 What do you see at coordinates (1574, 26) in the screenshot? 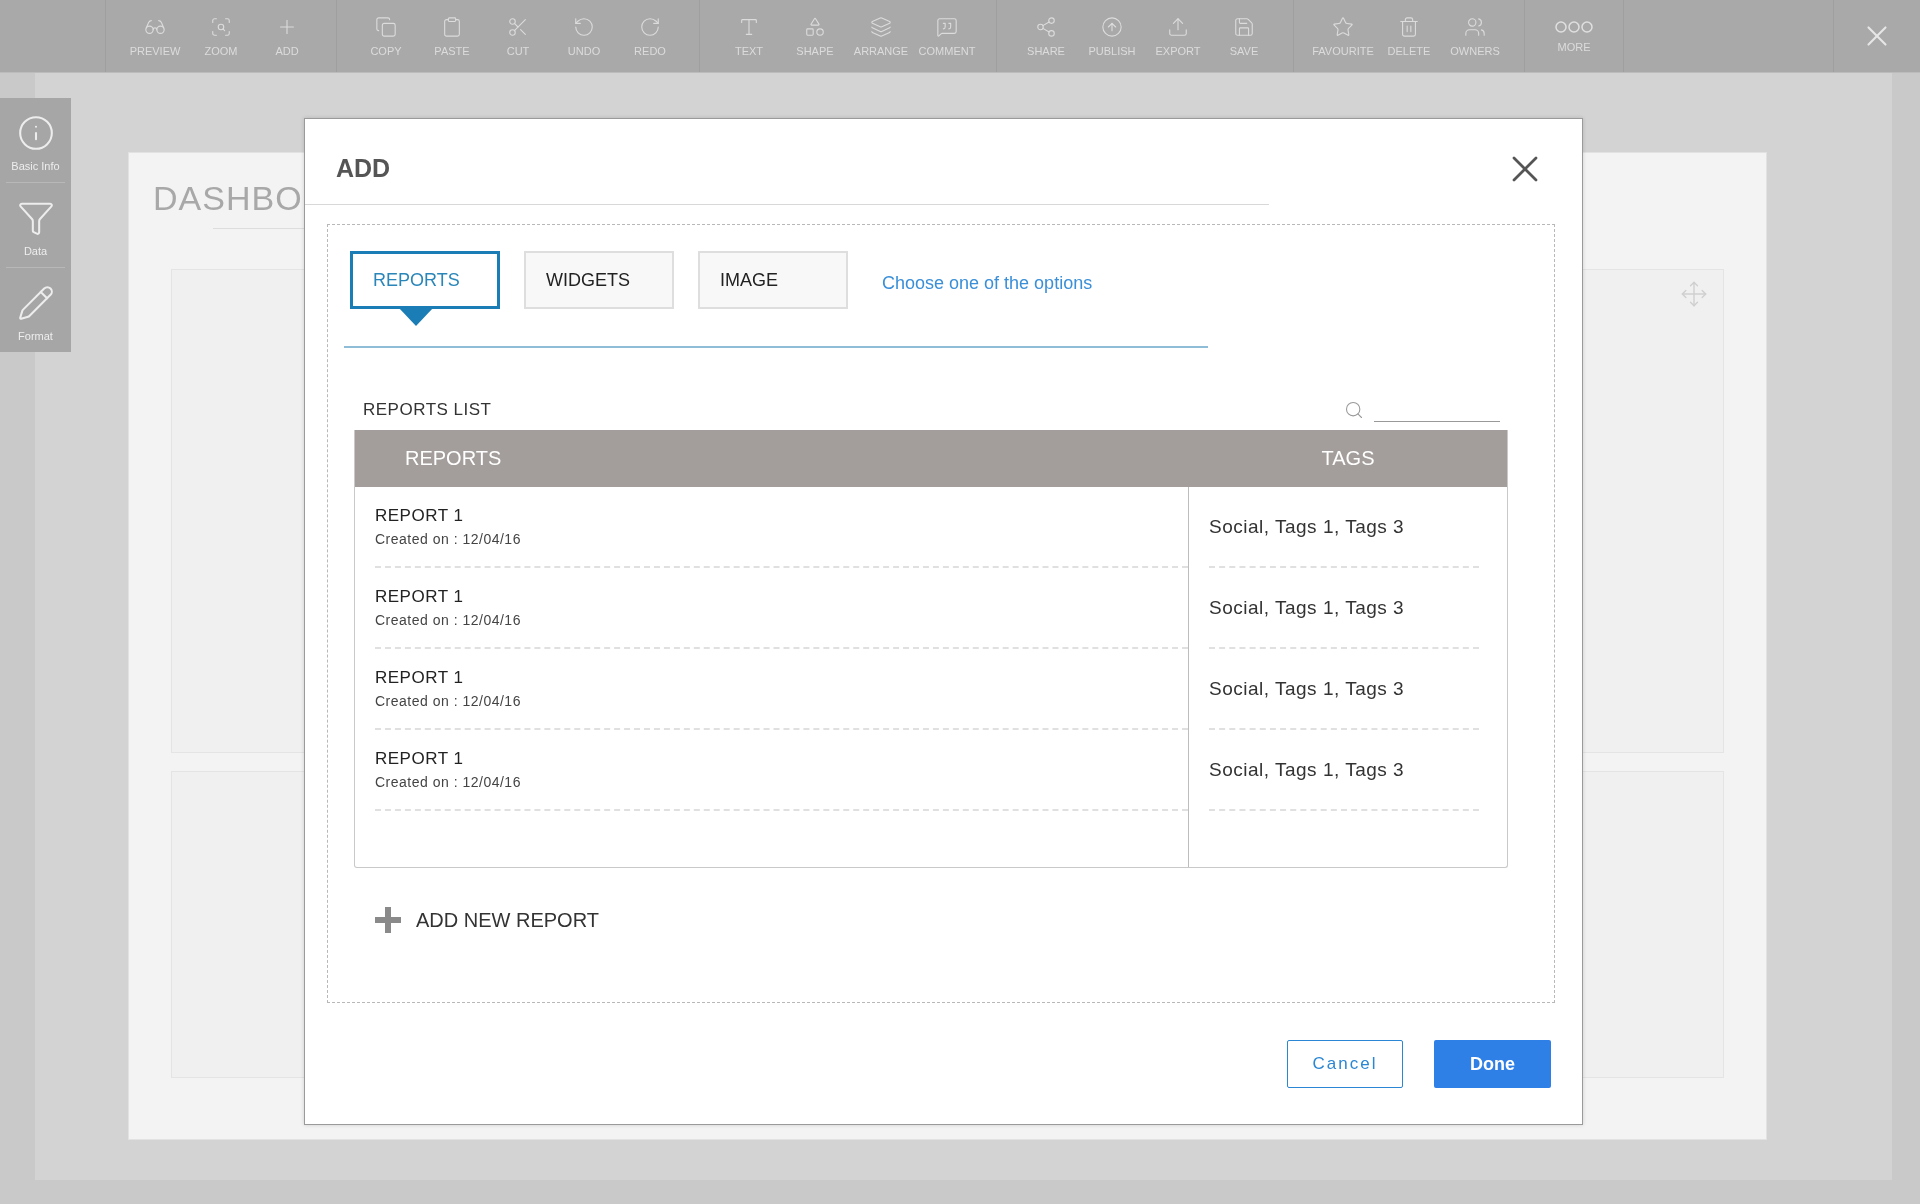
I see `dots-icon` at bounding box center [1574, 26].